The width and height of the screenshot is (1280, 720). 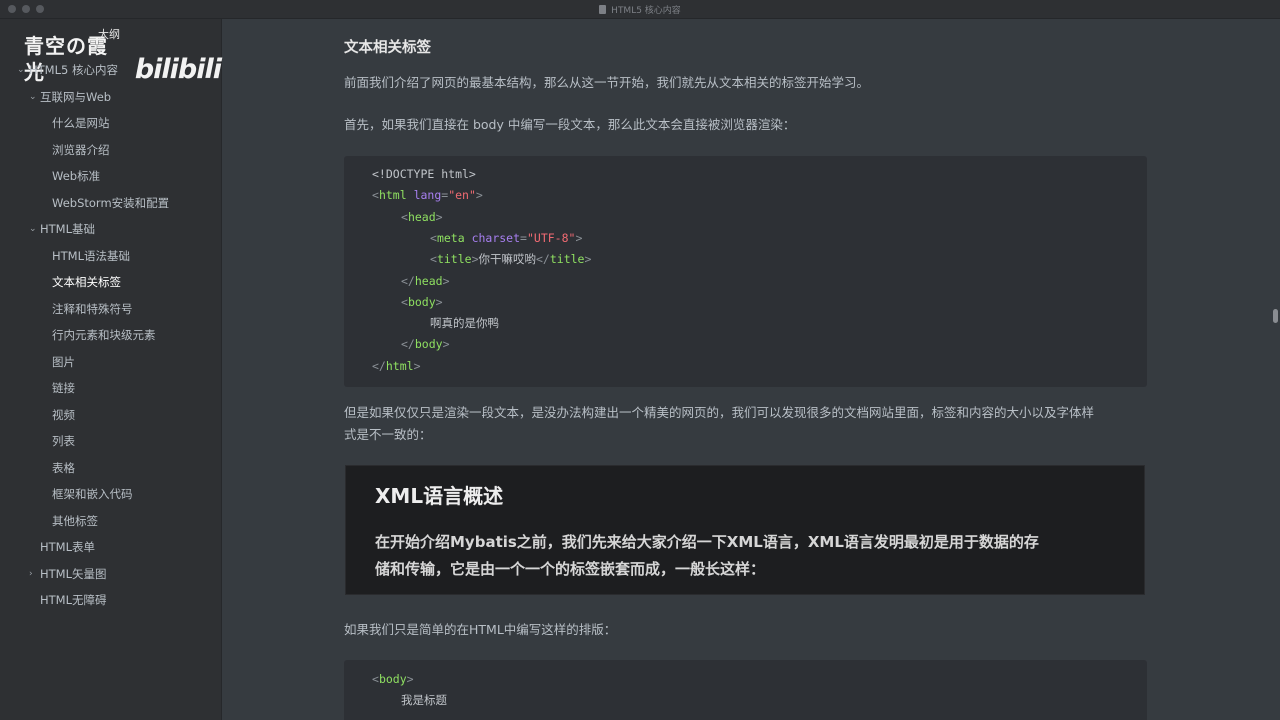 I want to click on outline-item-label: 注释和特殊符号, so click(x=92, y=308).